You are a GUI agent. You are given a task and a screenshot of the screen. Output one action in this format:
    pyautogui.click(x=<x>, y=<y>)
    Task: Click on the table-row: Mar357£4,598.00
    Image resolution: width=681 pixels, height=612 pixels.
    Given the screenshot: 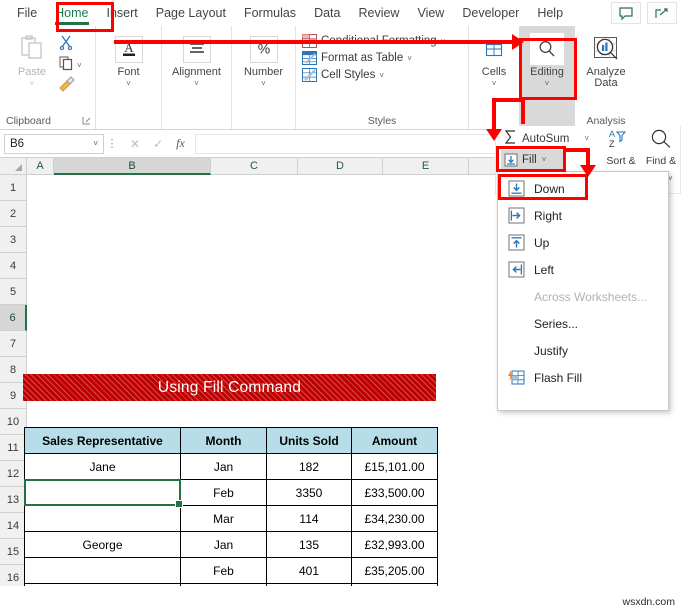 What is the action you would take?
    pyautogui.click(x=231, y=584)
    